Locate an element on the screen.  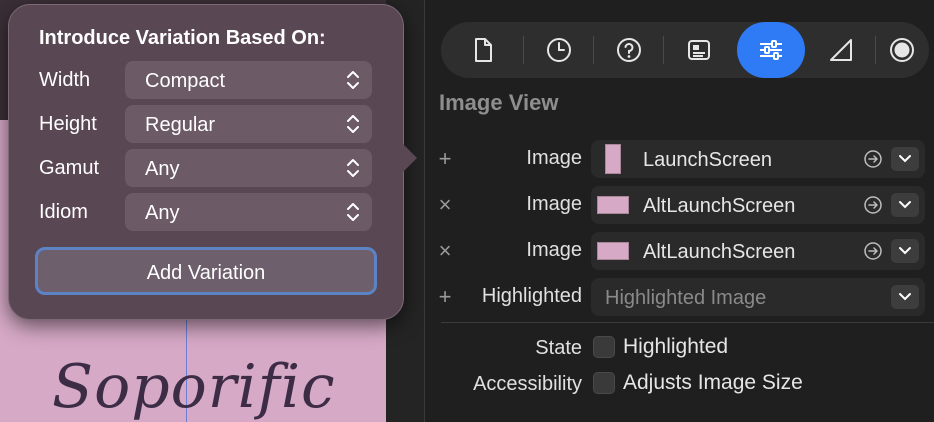
tab-size-inspector is located at coordinates (841, 50).